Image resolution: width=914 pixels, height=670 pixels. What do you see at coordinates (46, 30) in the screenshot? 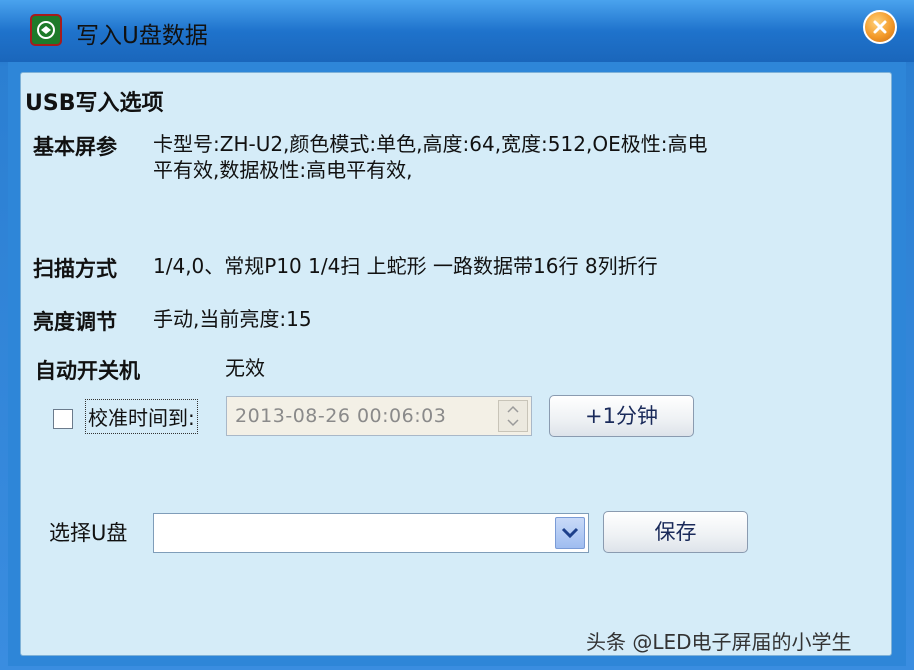
I see `app-icon` at bounding box center [46, 30].